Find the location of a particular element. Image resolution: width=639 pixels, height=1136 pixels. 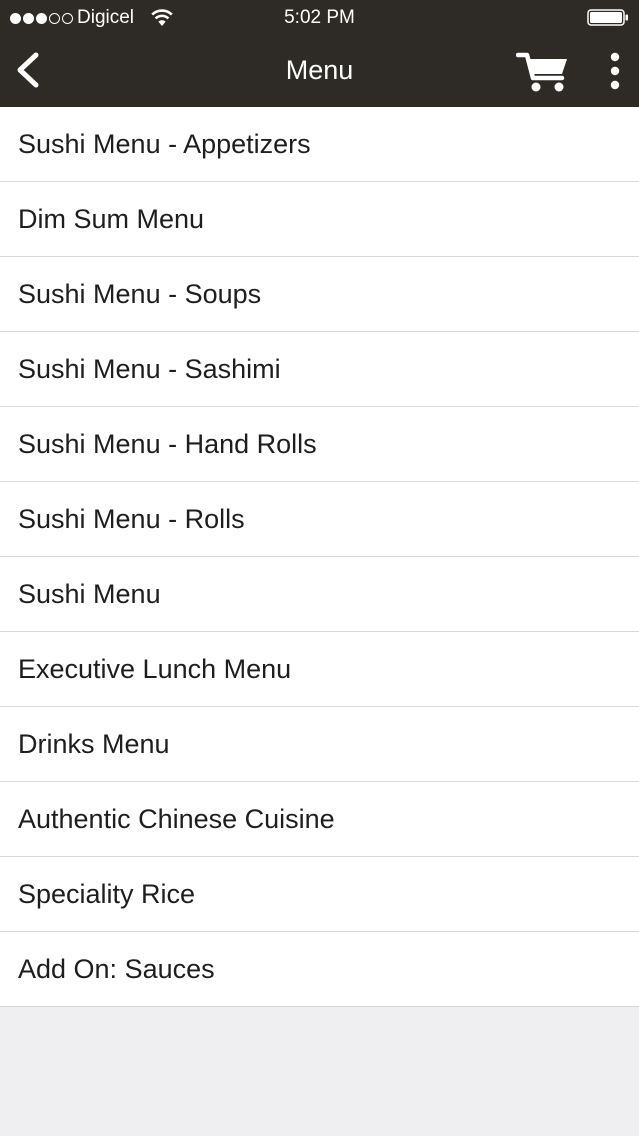

back-chevron-icon is located at coordinates (30, 70).